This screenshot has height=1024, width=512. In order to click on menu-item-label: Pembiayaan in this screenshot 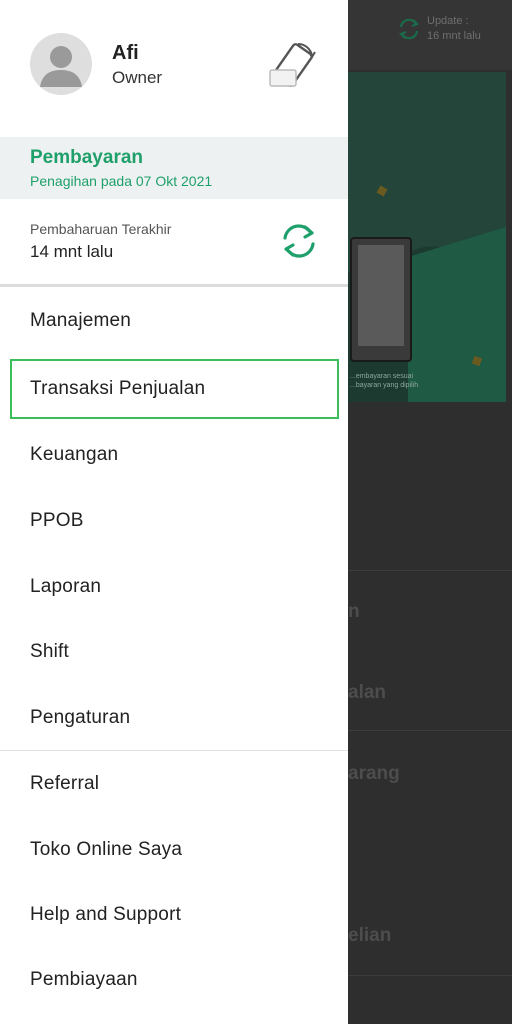, I will do `click(84, 979)`.